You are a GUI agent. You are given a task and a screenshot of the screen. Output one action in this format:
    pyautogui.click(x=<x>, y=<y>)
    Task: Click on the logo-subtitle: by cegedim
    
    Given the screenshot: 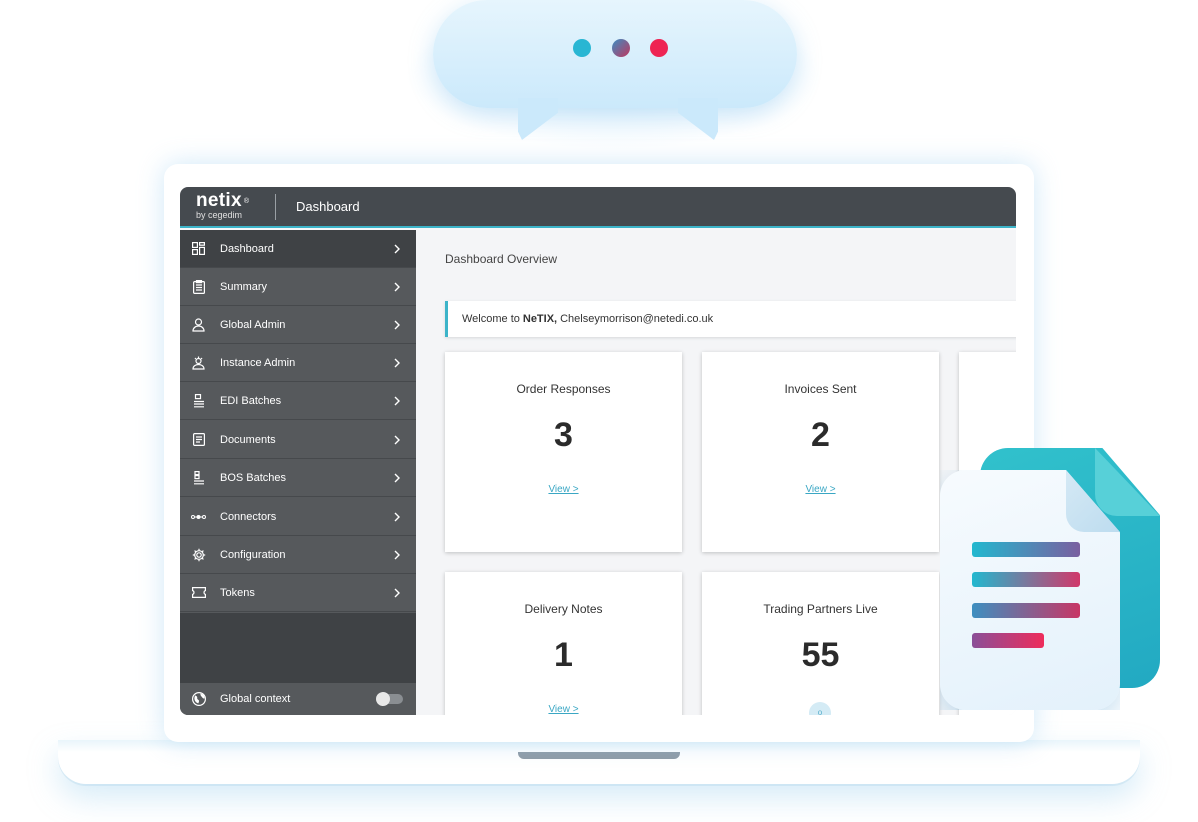 What is the action you would take?
    pyautogui.click(x=219, y=215)
    